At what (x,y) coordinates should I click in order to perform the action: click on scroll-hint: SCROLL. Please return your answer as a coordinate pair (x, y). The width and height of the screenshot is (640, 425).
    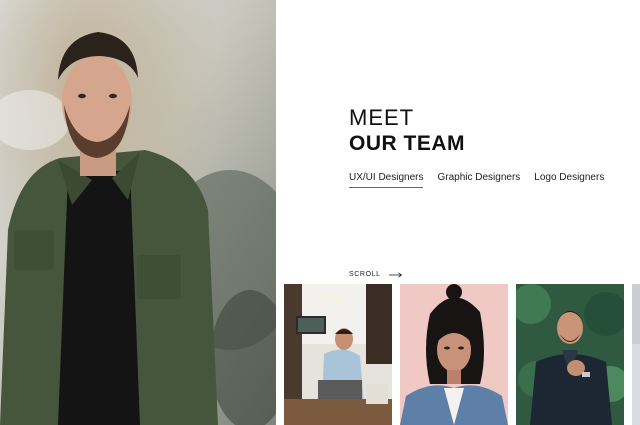
    Looking at the image, I should click on (376, 274).